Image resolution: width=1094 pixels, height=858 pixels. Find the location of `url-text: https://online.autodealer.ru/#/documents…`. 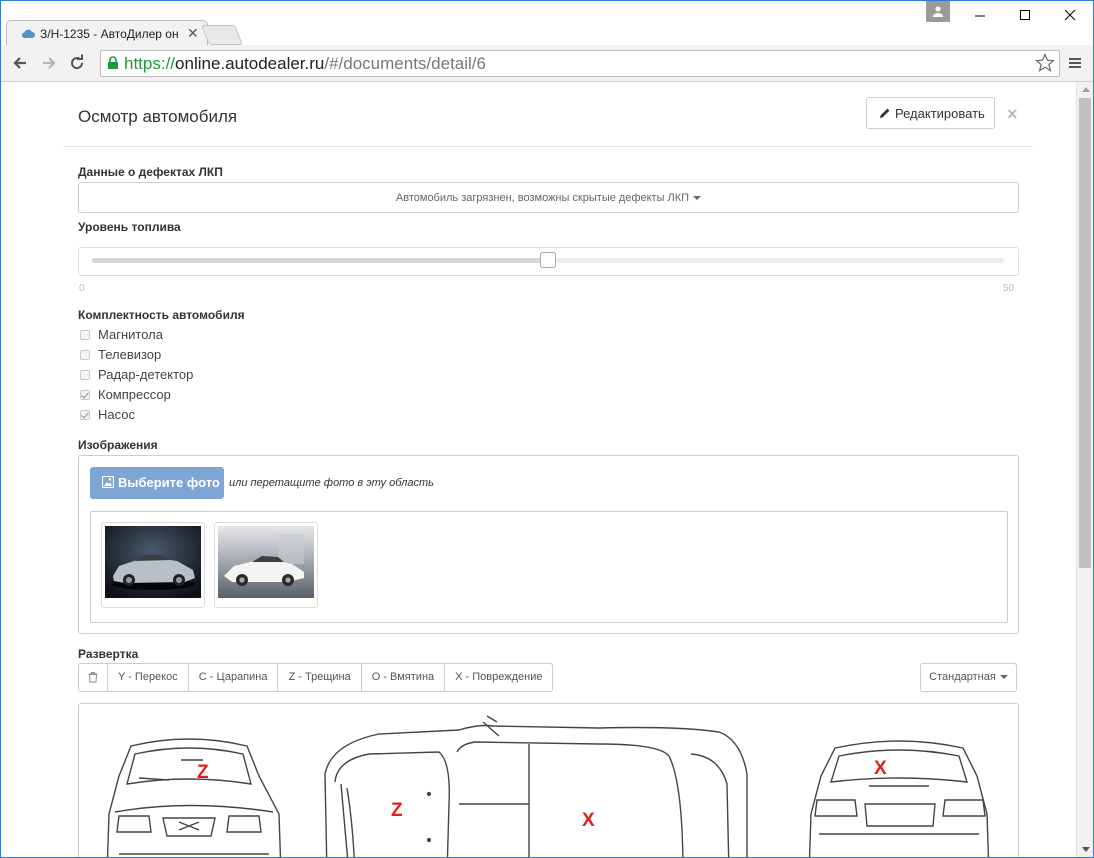

url-text: https://online.autodealer.ru/#/documents… is located at coordinates (305, 64).